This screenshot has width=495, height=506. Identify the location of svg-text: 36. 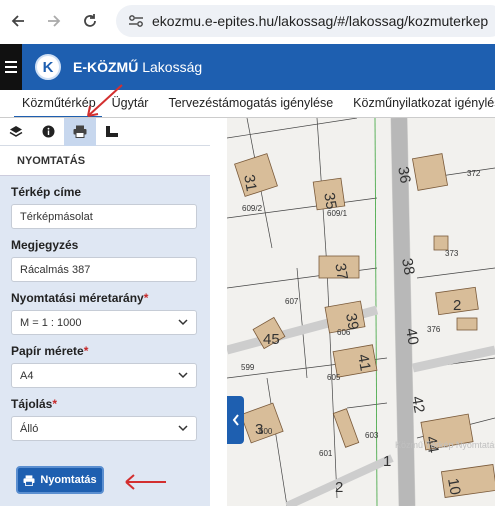
(404, 174).